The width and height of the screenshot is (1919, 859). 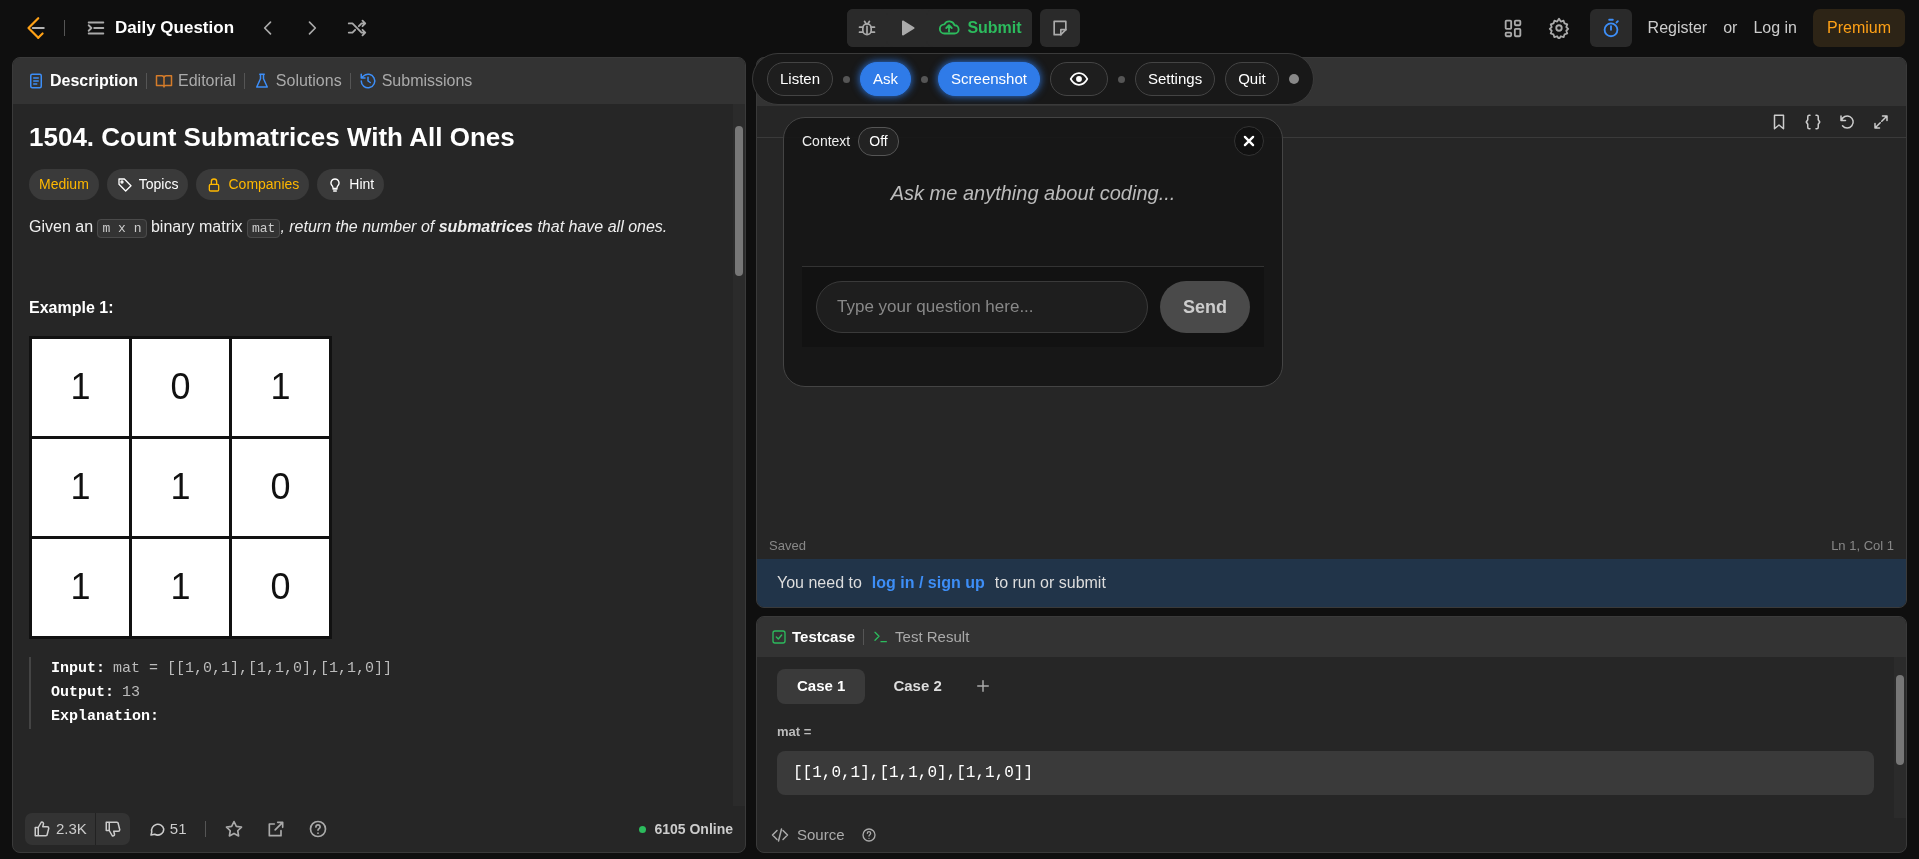 I want to click on assistant-button: Ask, so click(x=886, y=79).